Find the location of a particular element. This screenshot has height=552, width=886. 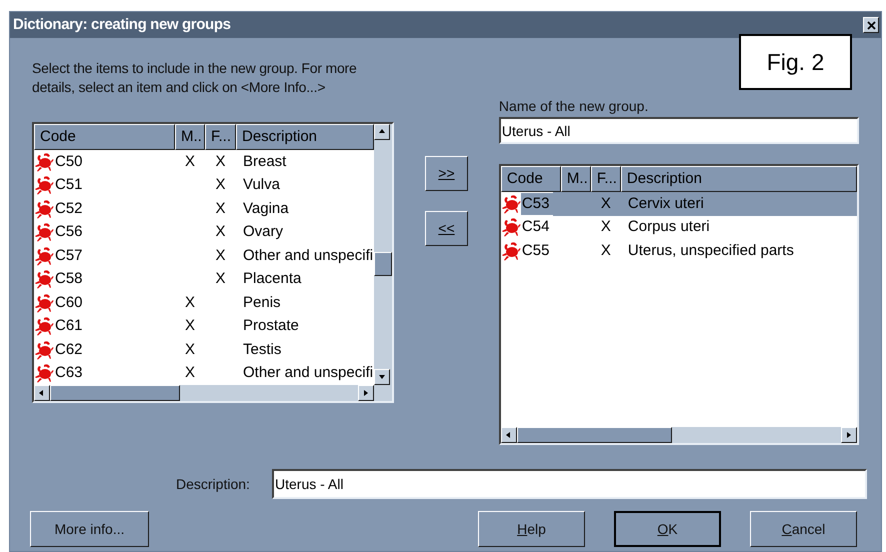

description-cell-text: Placenta is located at coordinates (272, 279).